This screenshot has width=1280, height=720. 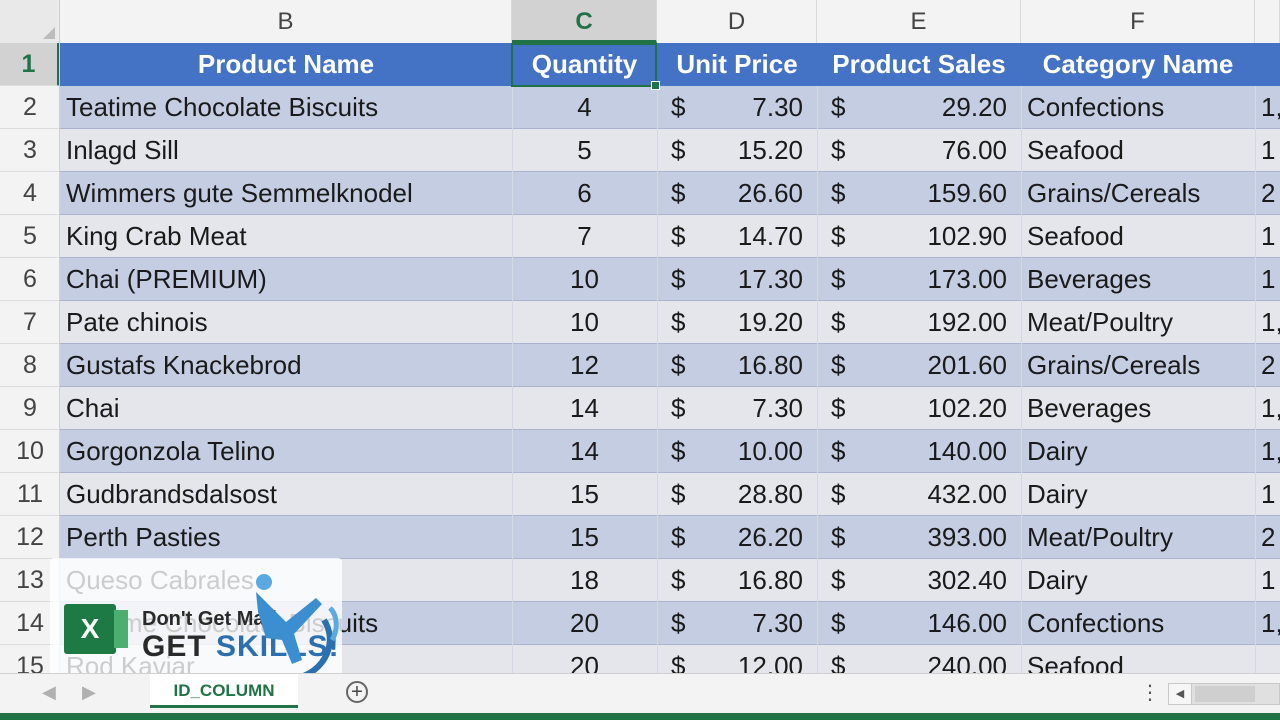 What do you see at coordinates (224, 691) in the screenshot?
I see `sheet-tab-id-column: ID_COLUMN` at bounding box center [224, 691].